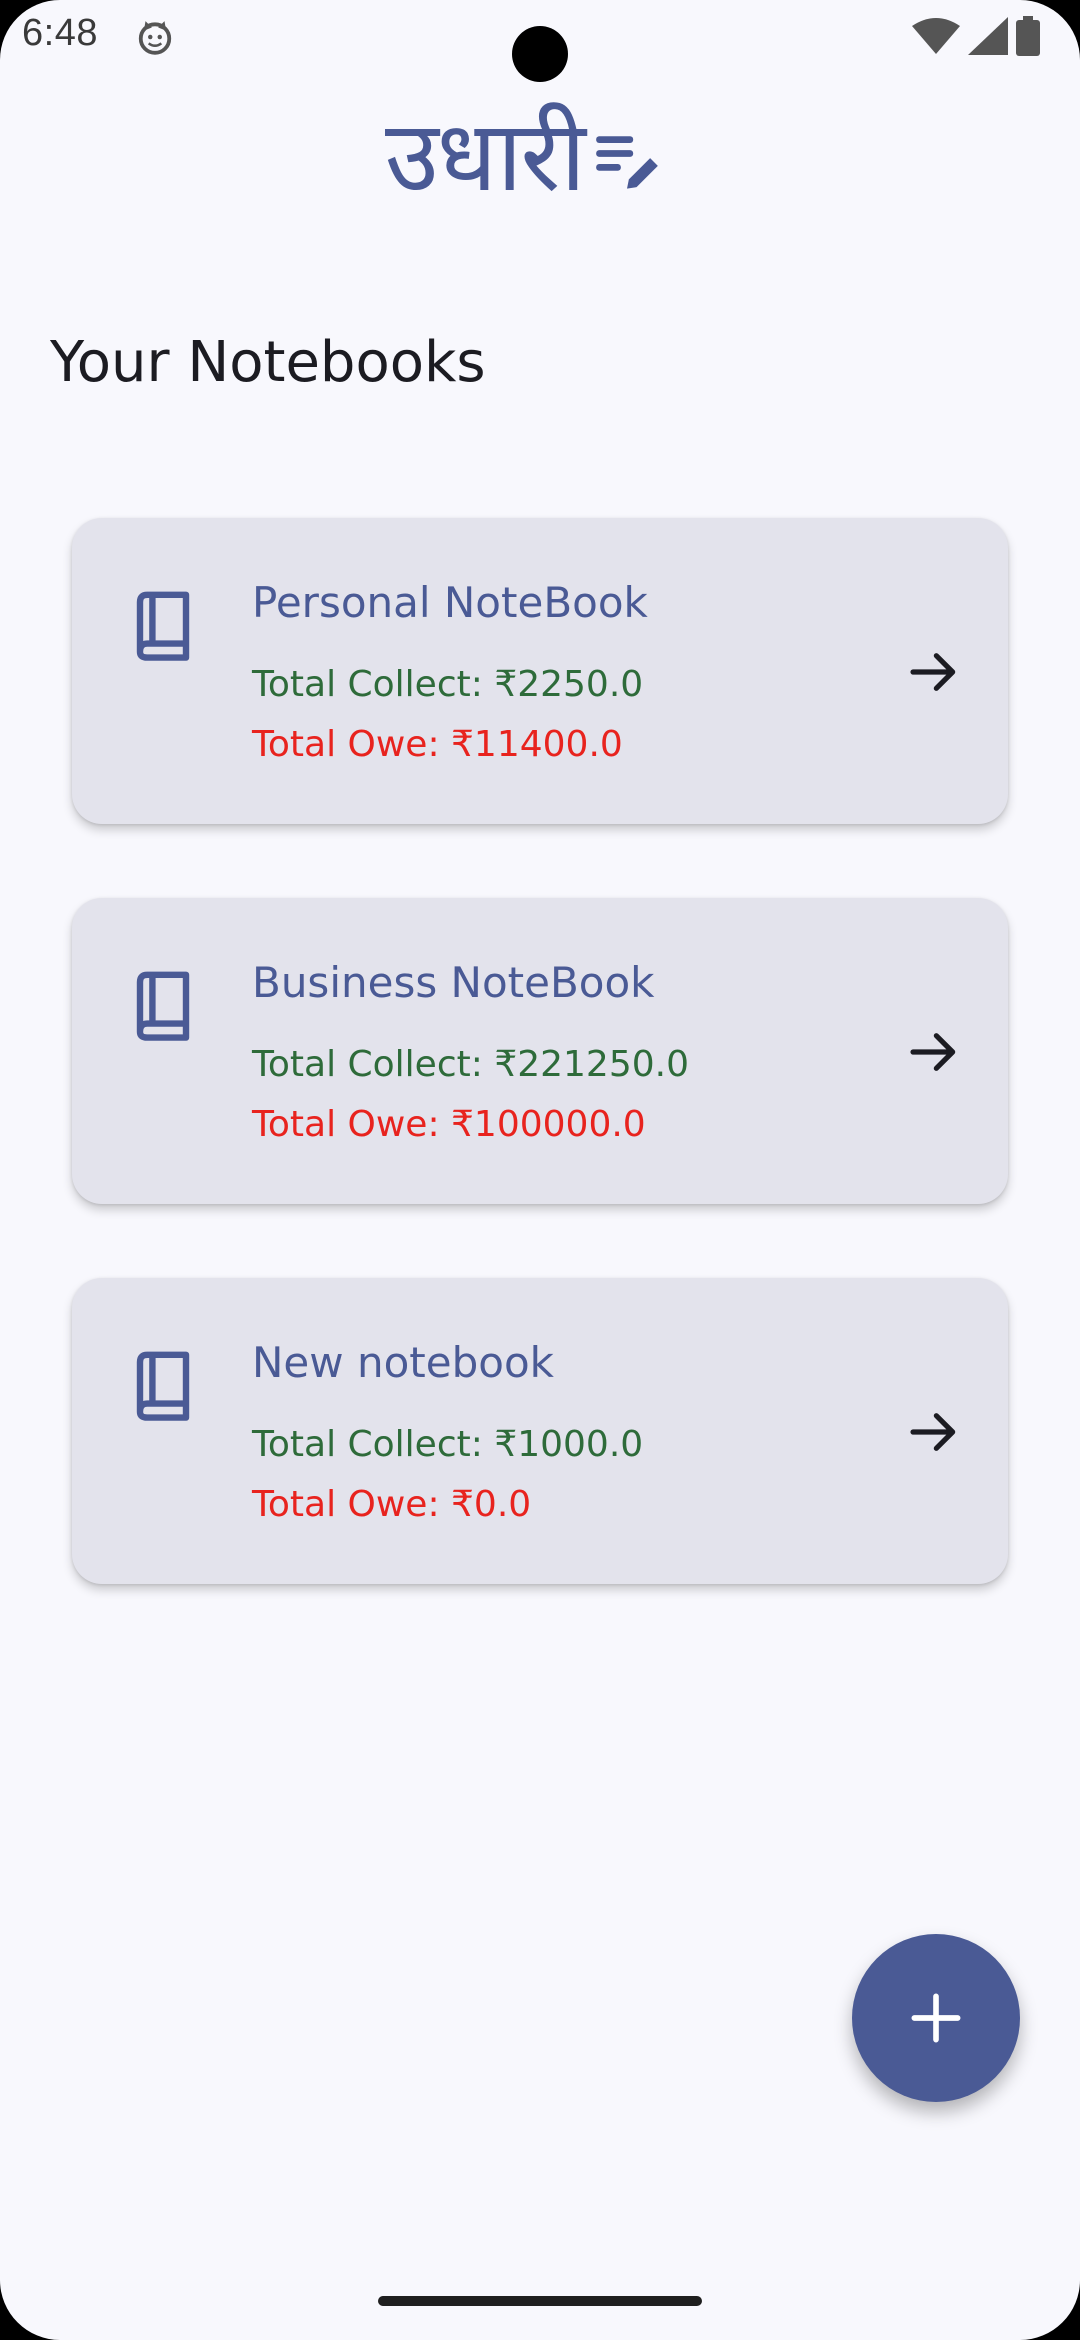 This screenshot has height=2340, width=1080. What do you see at coordinates (988, 36) in the screenshot?
I see `signal-icon` at bounding box center [988, 36].